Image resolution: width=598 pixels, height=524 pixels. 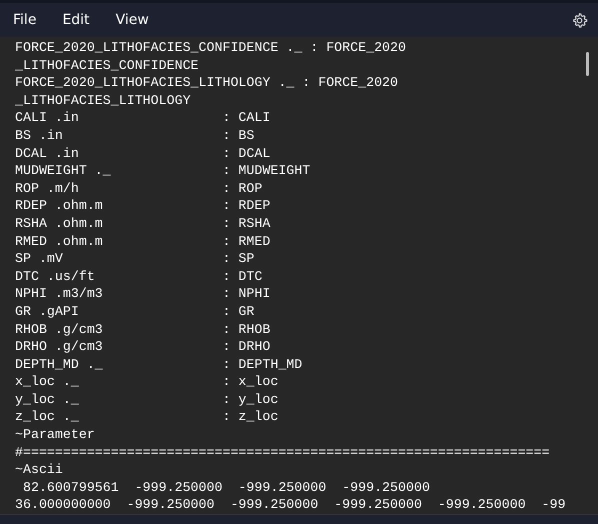 What do you see at coordinates (162, 171) in the screenshot?
I see `text-line: MUDWEIGHT ._ : MUDWEIGHT` at bounding box center [162, 171].